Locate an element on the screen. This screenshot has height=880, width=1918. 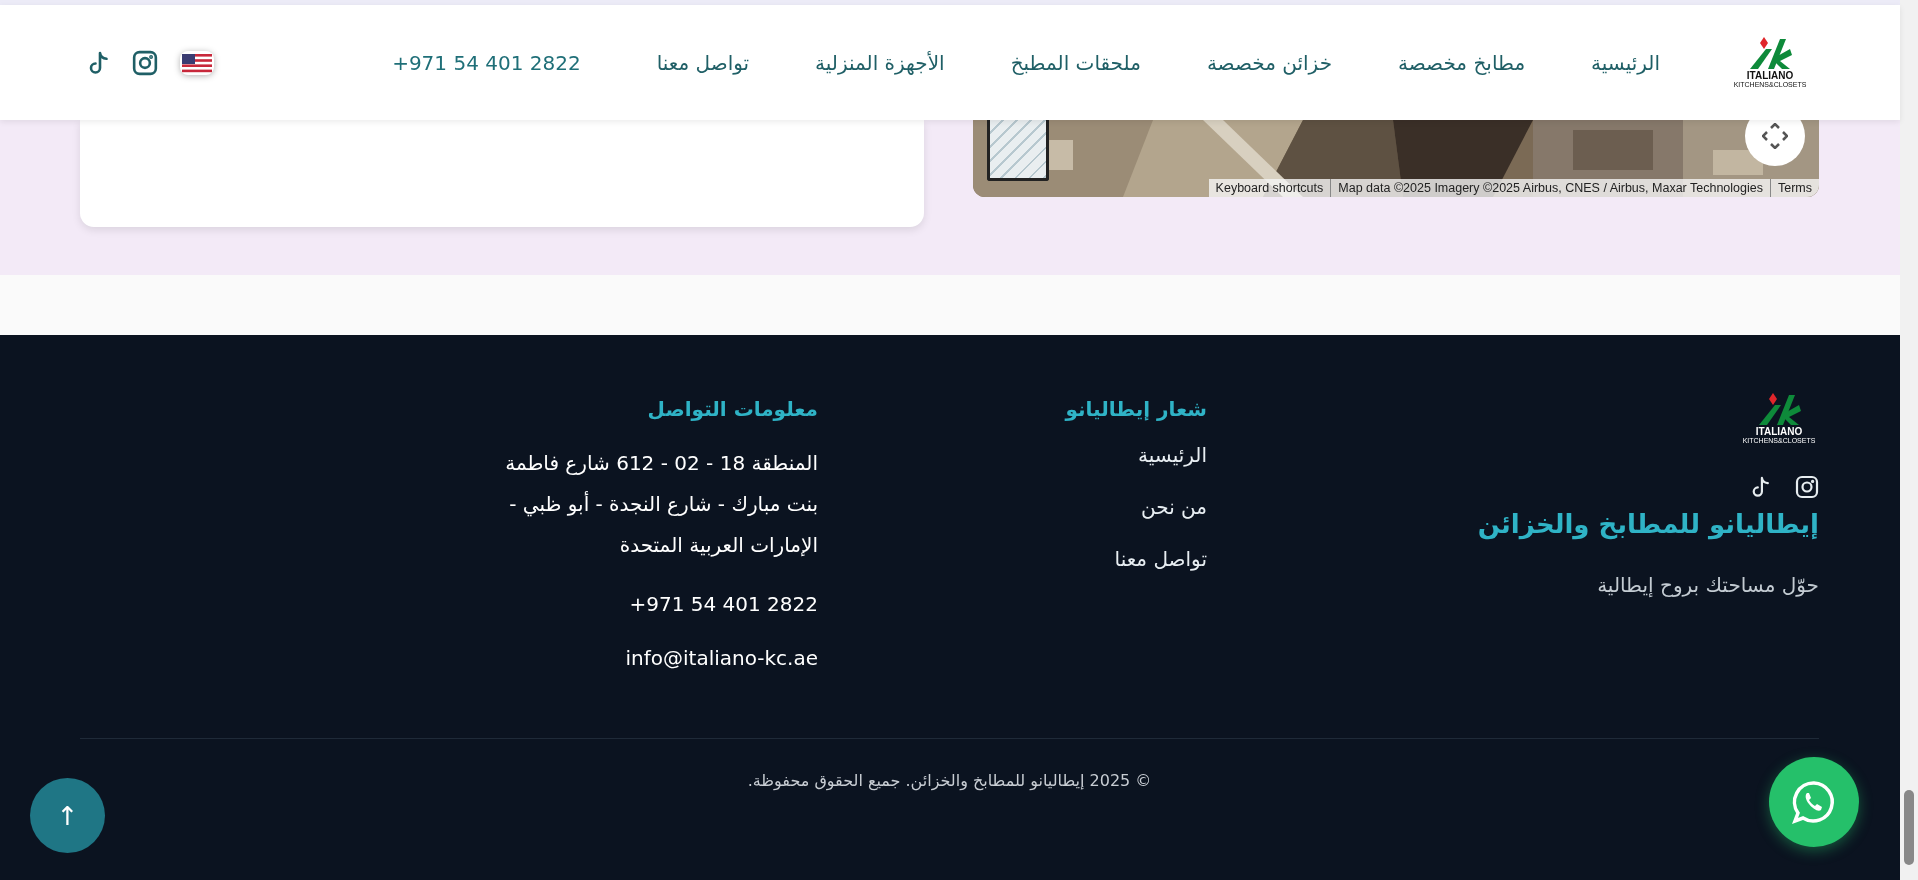
back-to-top-button: ↑ is located at coordinates (67, 815).